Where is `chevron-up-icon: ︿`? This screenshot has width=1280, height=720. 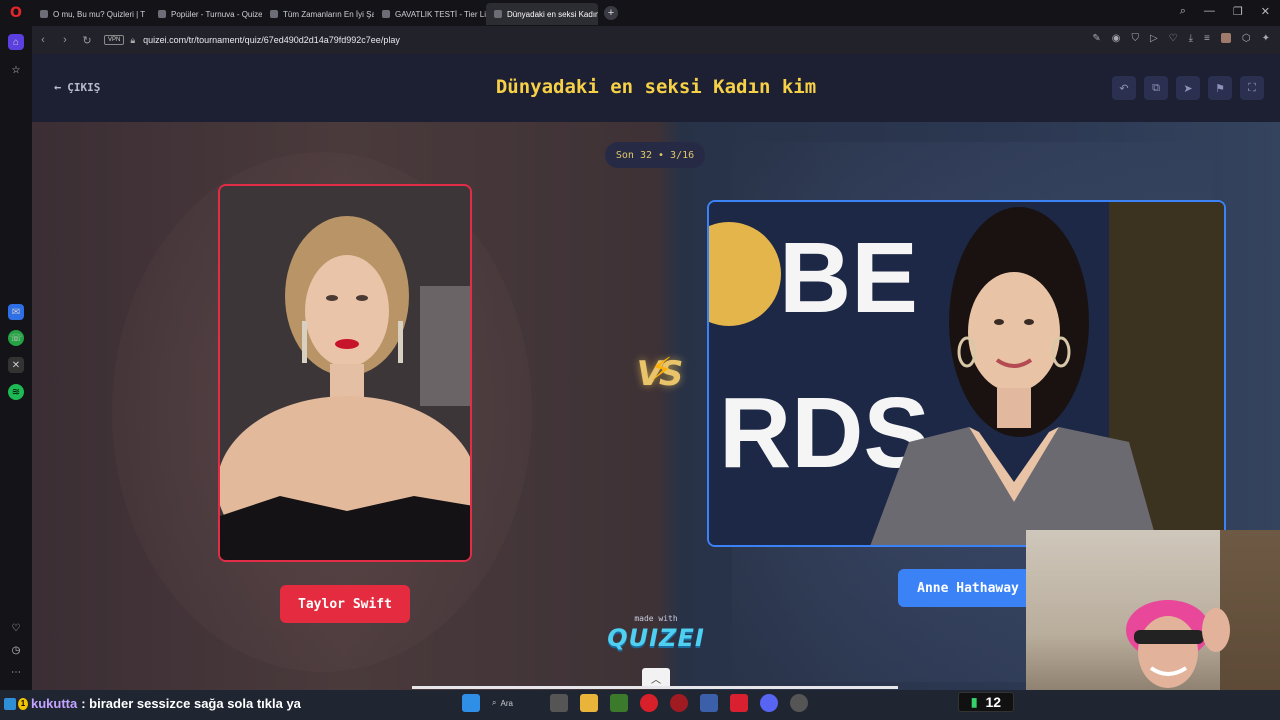 chevron-up-icon: ︿ is located at coordinates (656, 678).